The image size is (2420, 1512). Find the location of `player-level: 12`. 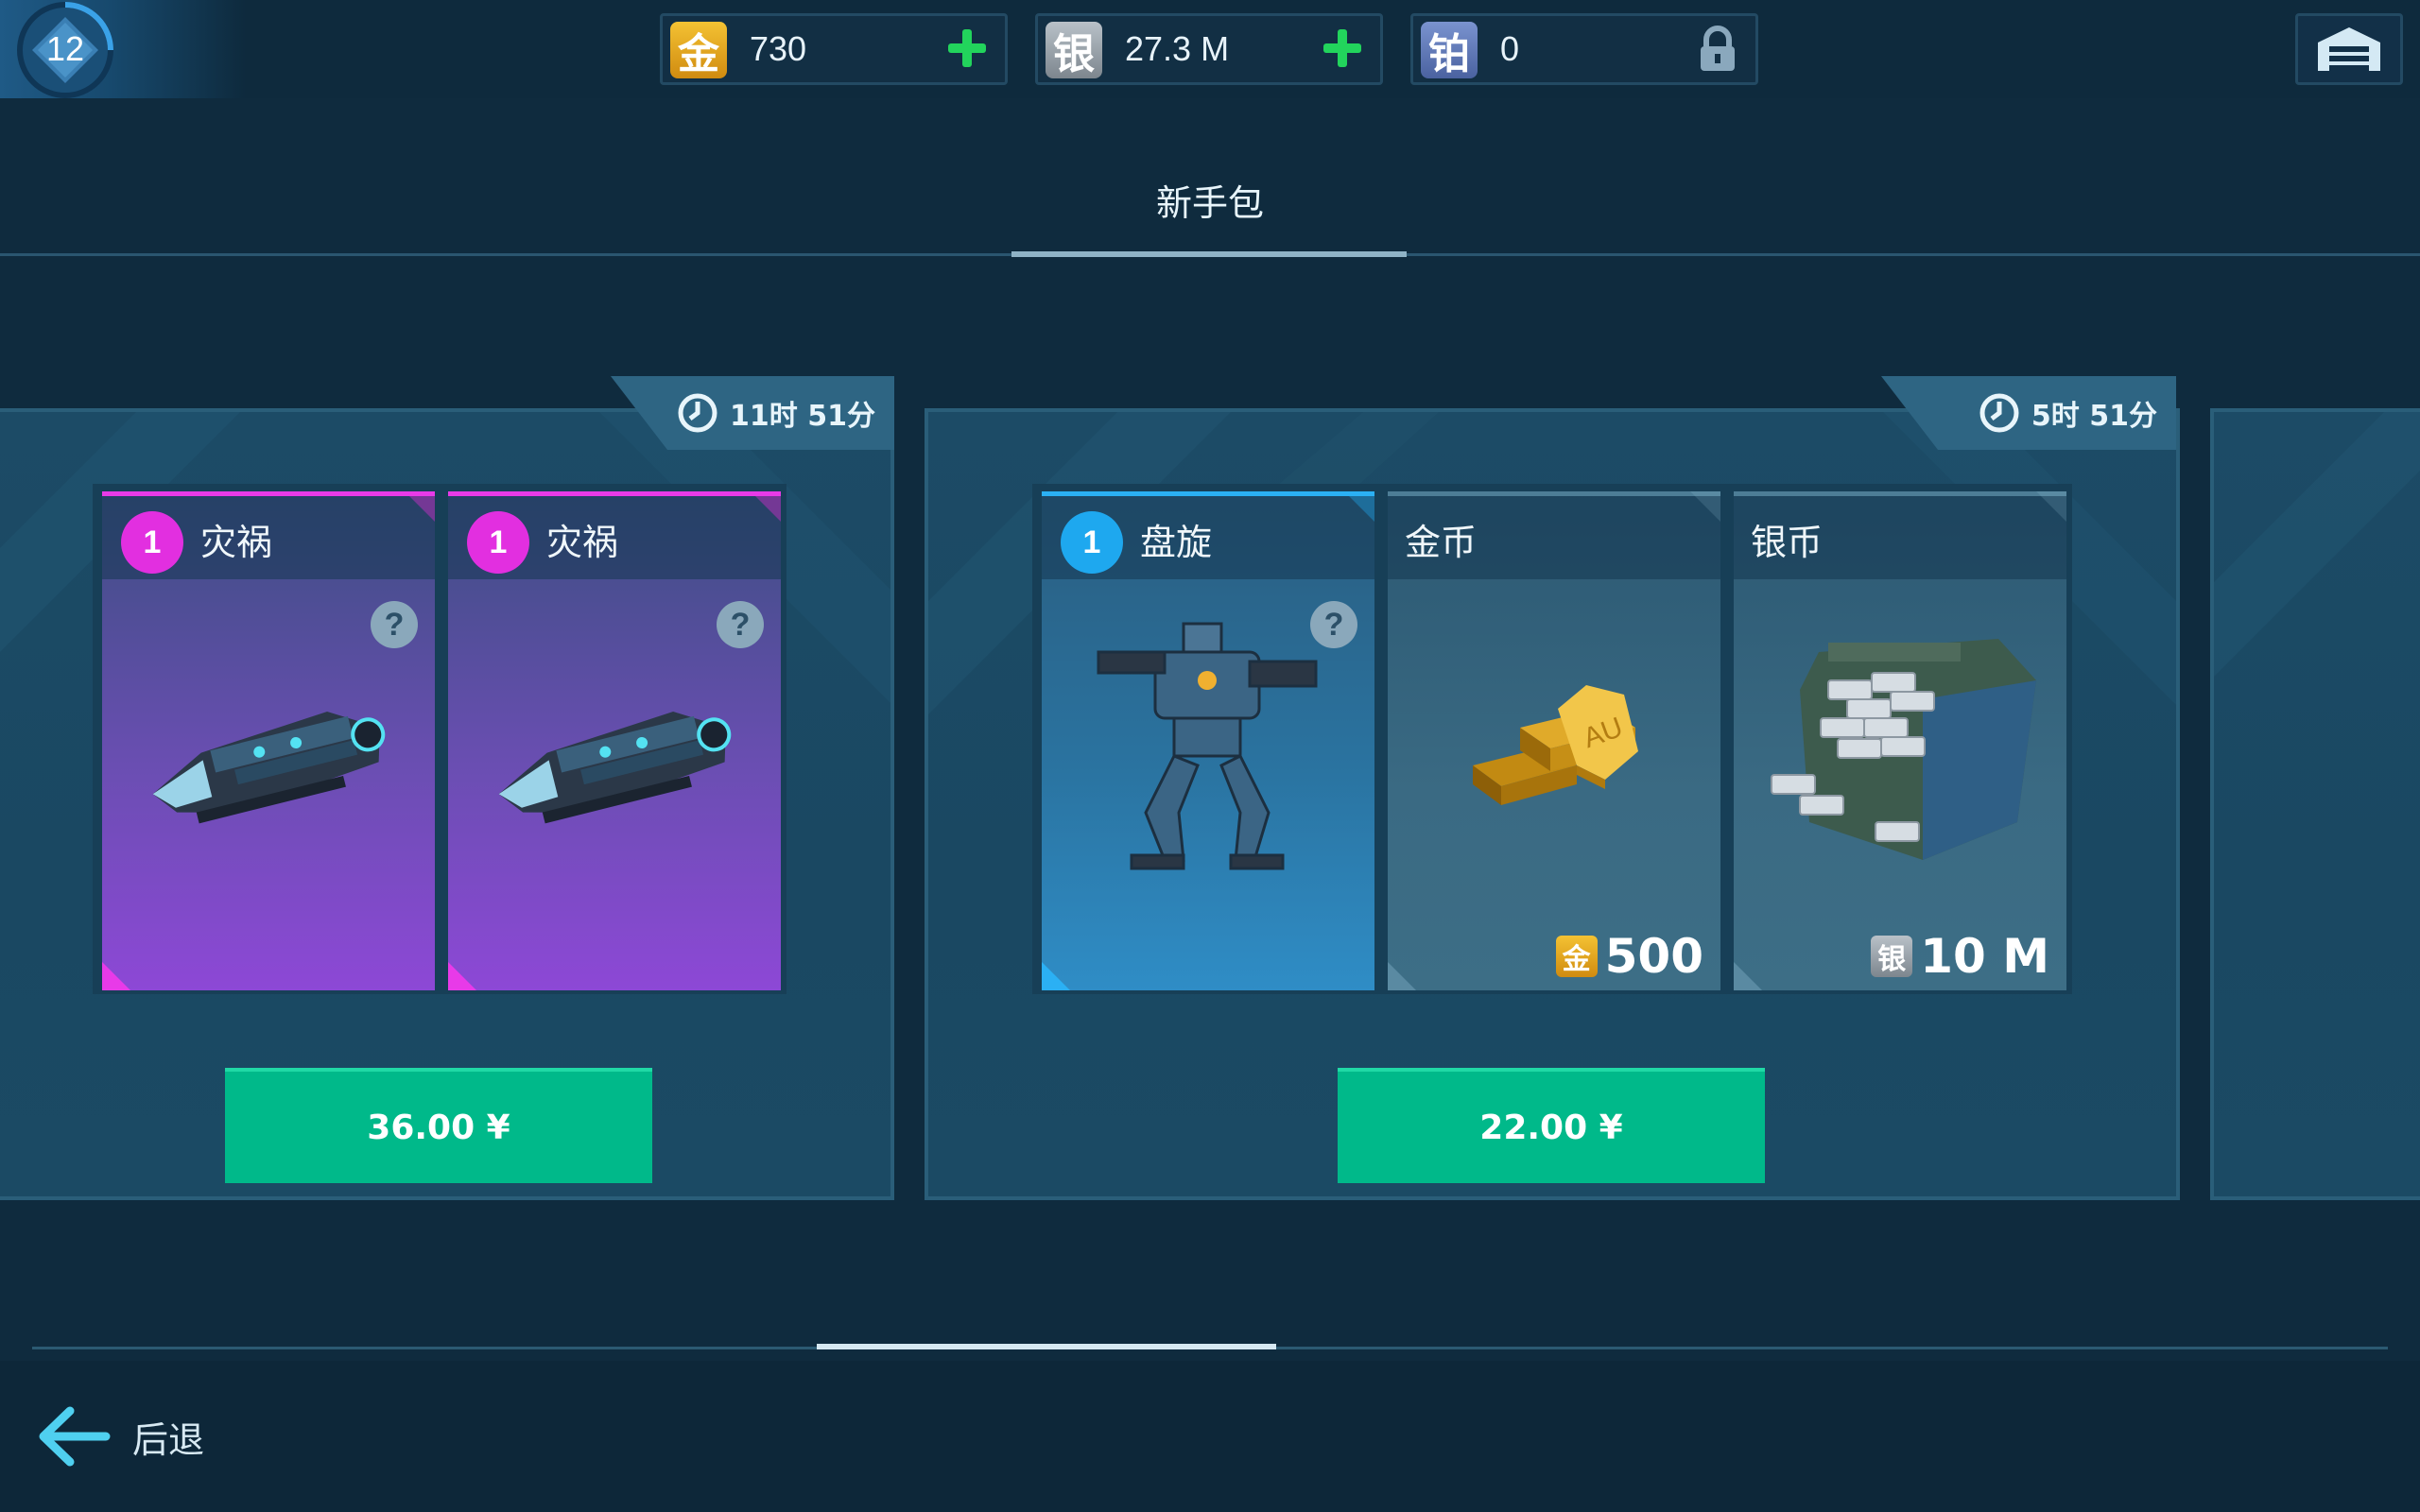

player-level: 12 is located at coordinates (65, 48).